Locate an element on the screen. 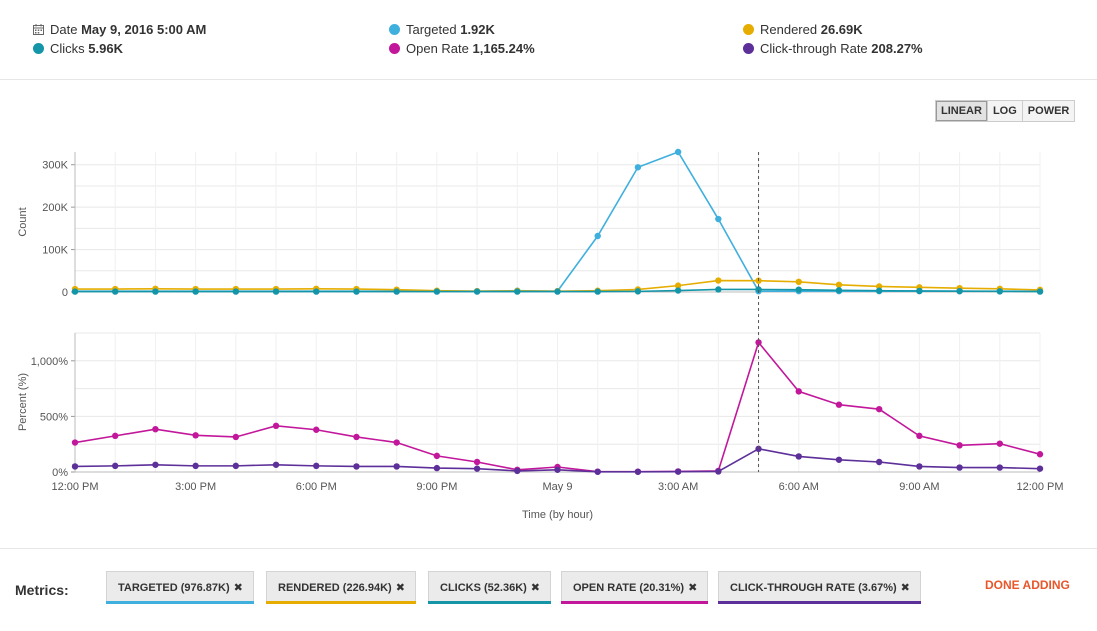 This screenshot has width=1097, height=631. clicks-legend-dot is located at coordinates (38, 48).